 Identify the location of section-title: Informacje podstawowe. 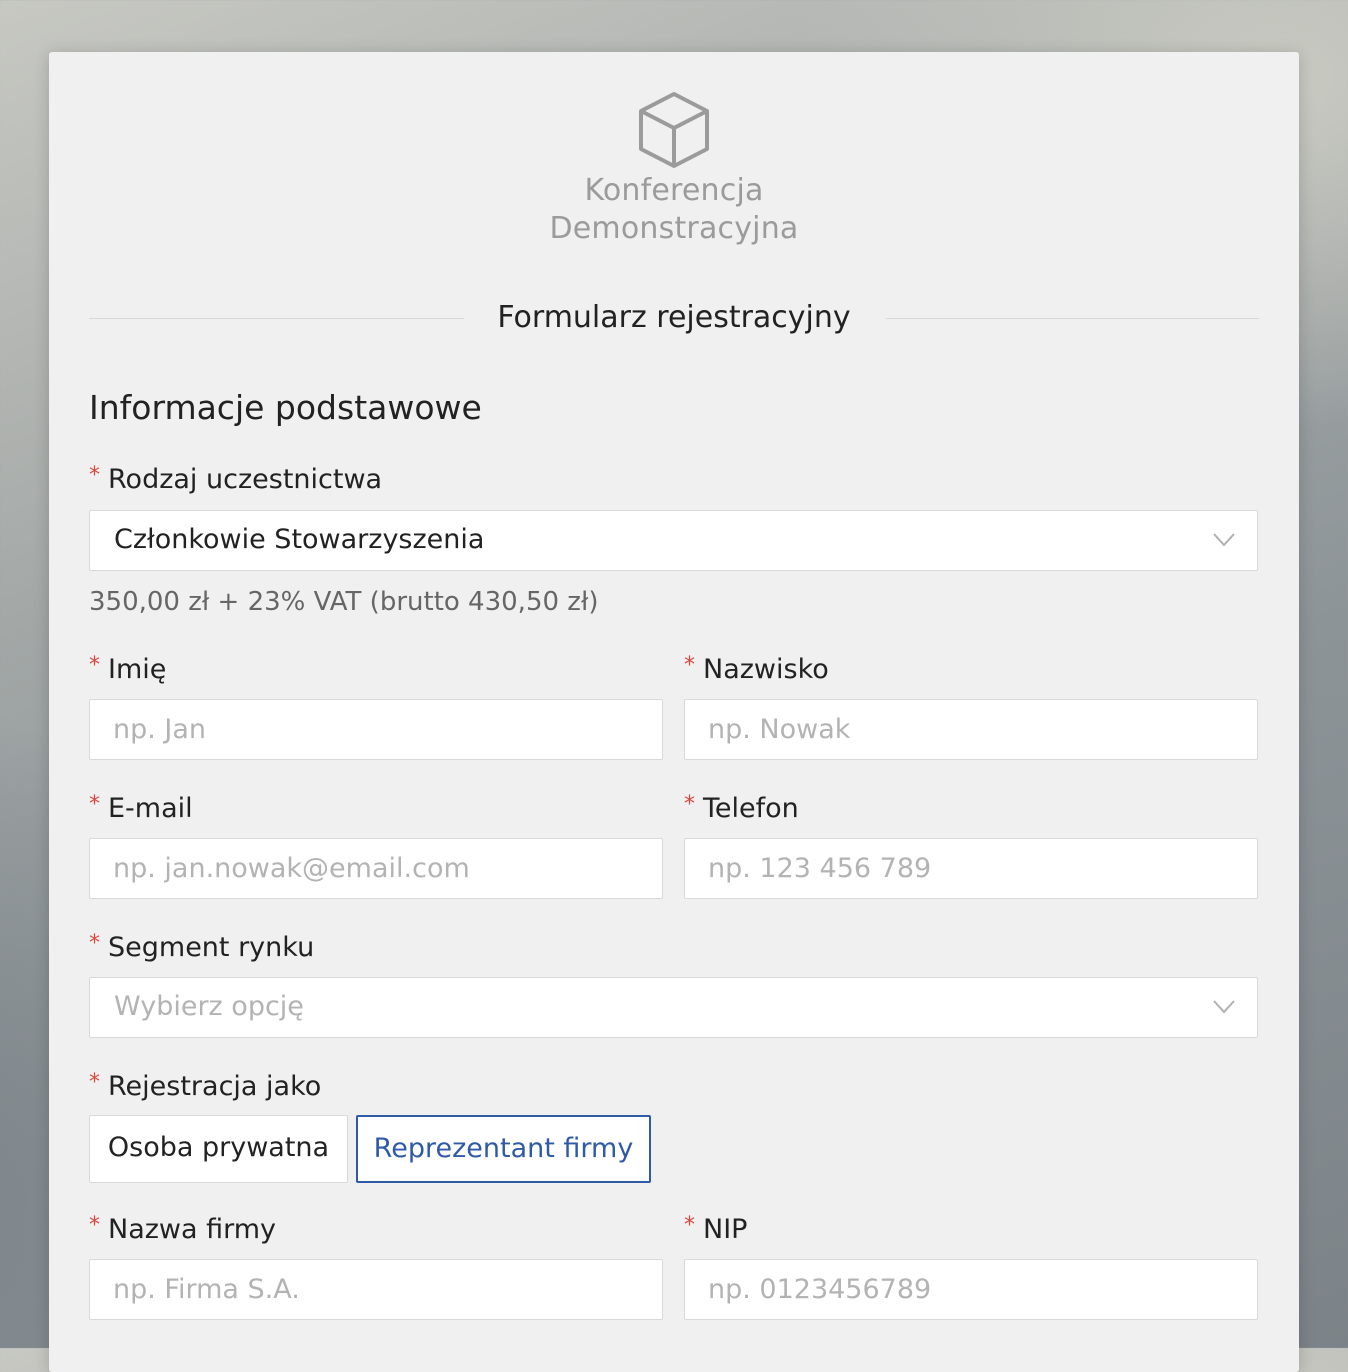
(285, 407).